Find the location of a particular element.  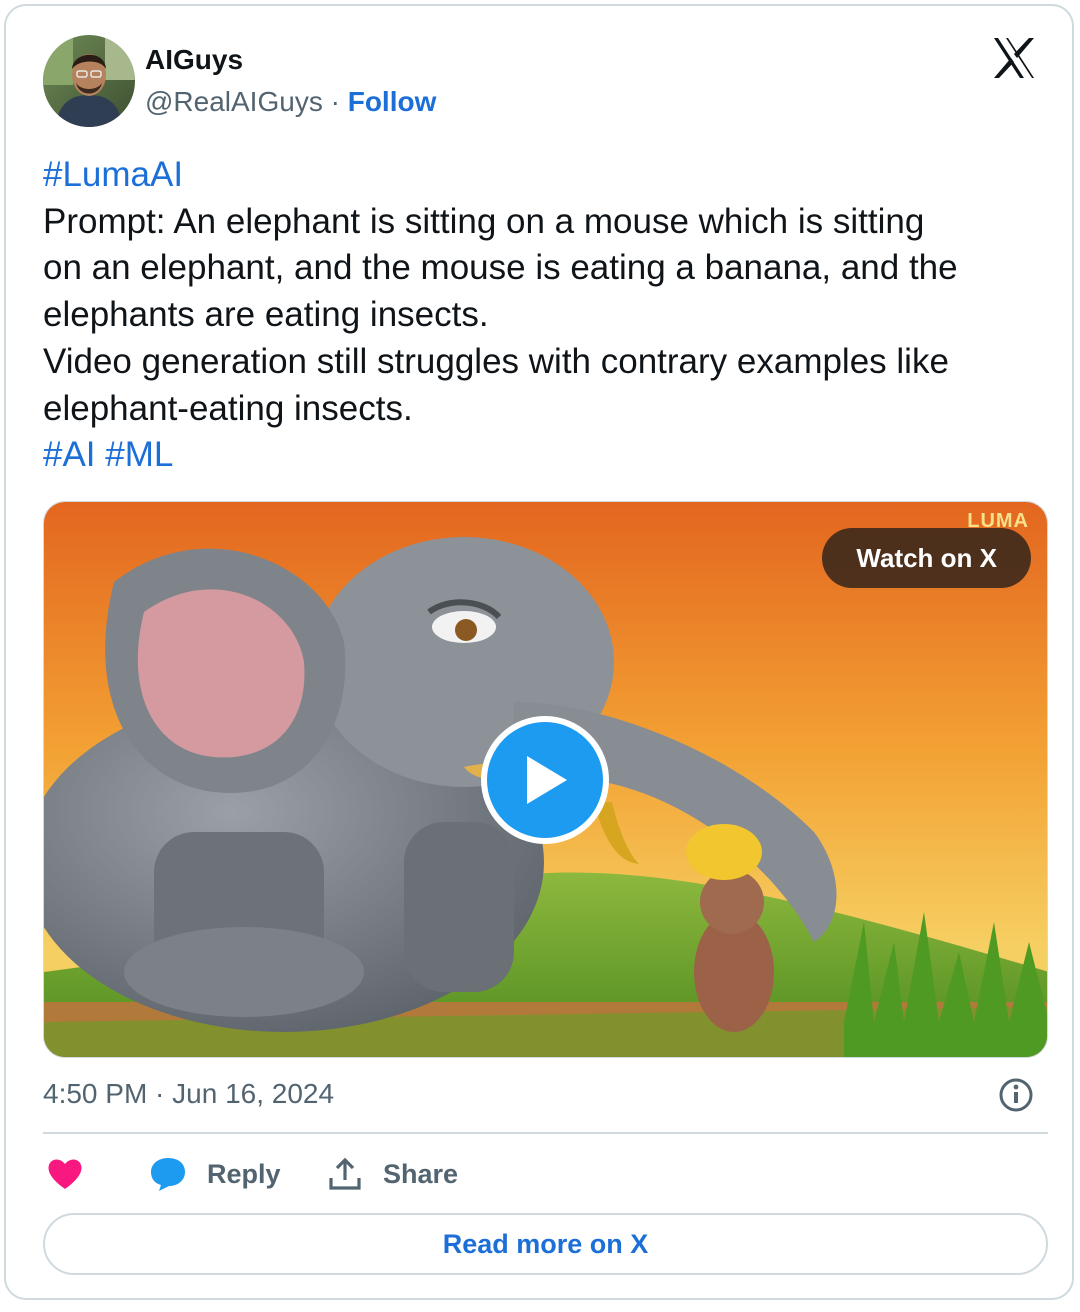

reply-label: Reply is located at coordinates (244, 1173).